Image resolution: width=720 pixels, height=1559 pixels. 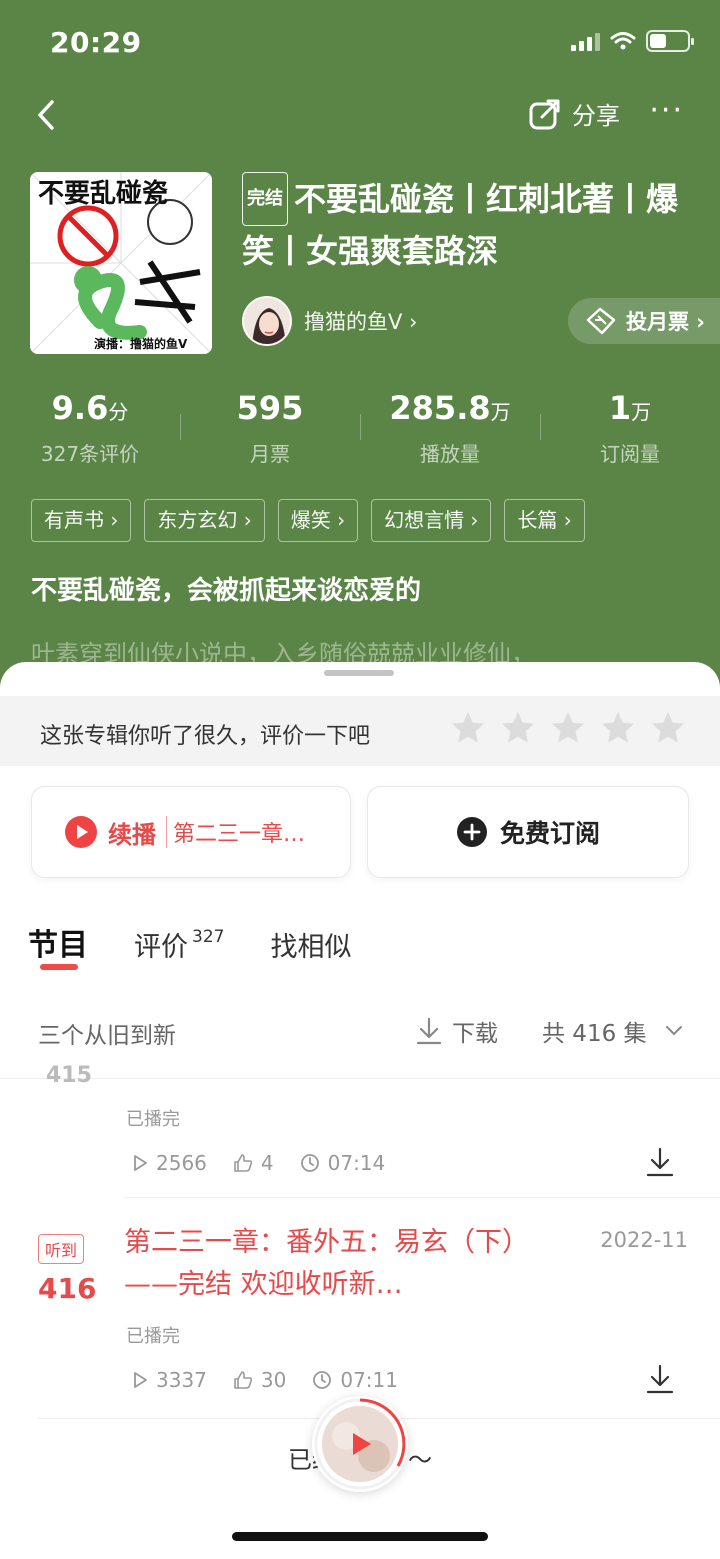 I want to click on tab-reviews-label: 评价, so click(x=161, y=947).